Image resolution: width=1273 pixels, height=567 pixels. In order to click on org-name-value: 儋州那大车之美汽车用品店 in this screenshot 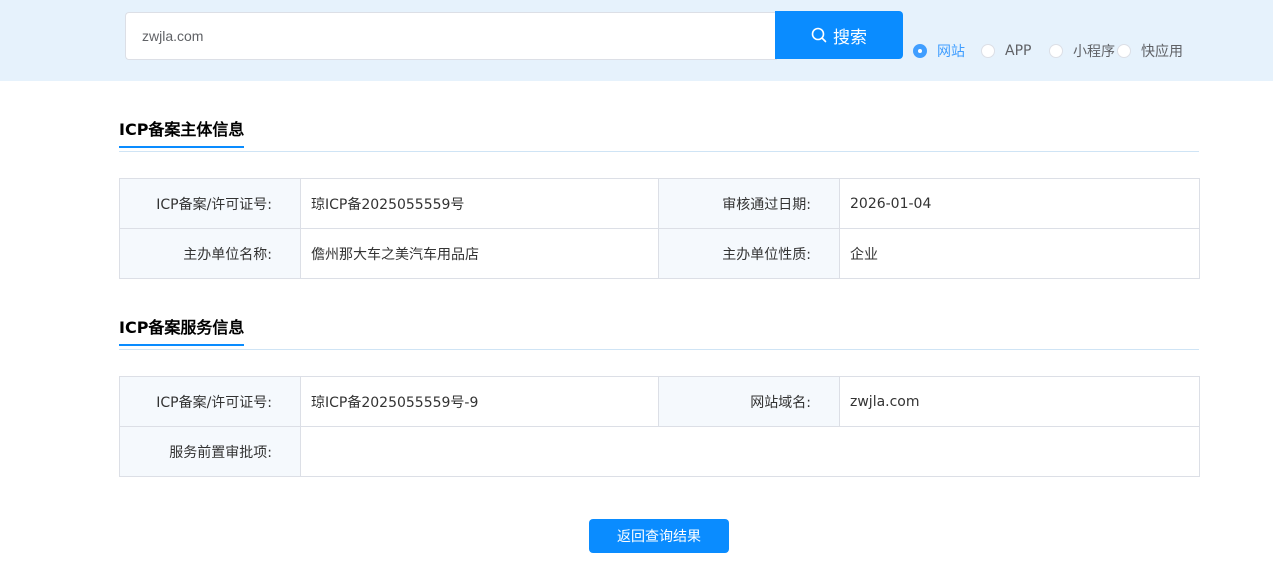, I will do `click(479, 253)`.